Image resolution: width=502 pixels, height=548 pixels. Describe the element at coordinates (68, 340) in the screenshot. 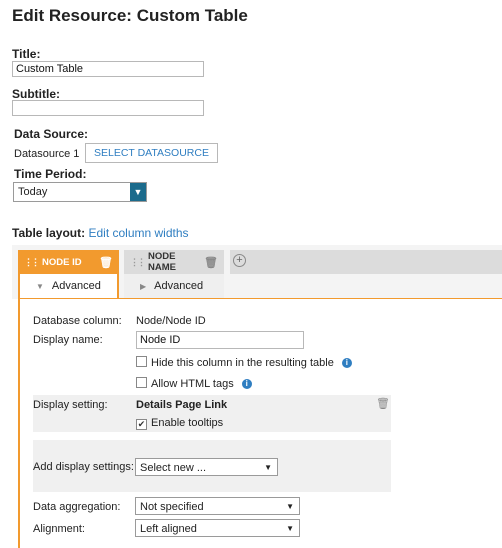

I see `display-name-label: Display name:` at that location.